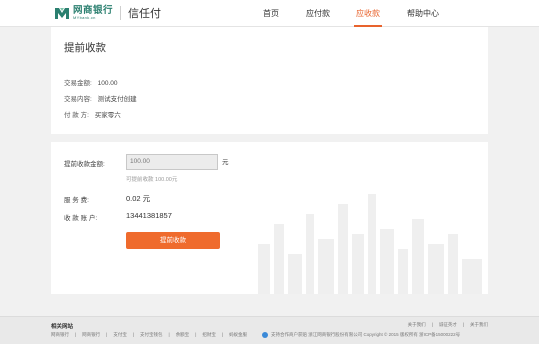 The image size is (539, 344). What do you see at coordinates (209, 335) in the screenshot?
I see `footer-link: 招财宝` at bounding box center [209, 335].